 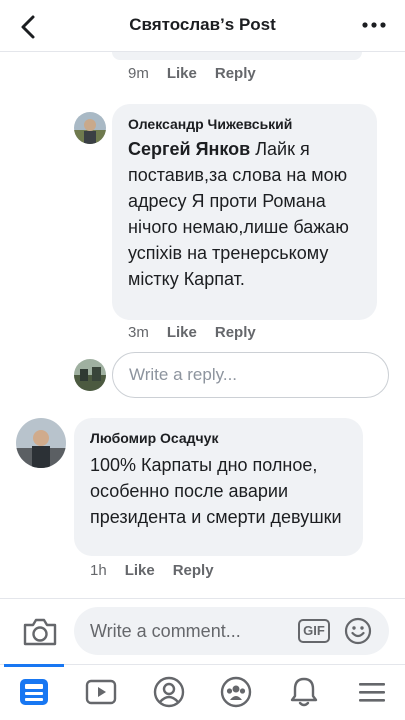 I want to click on reply-input-wrapper, so click(x=250, y=375).